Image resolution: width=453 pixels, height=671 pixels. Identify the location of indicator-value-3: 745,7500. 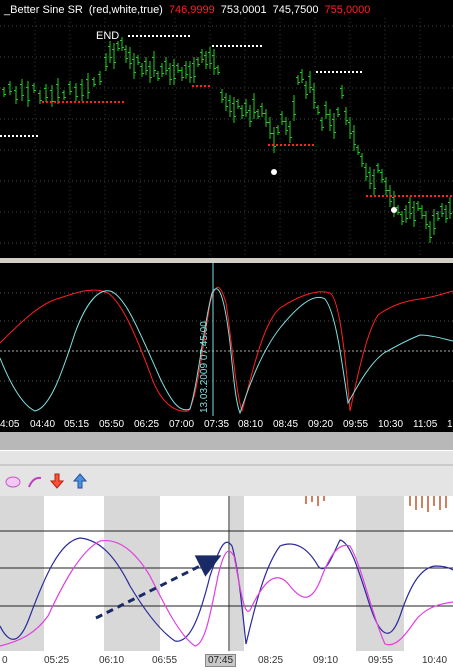
(295, 10).